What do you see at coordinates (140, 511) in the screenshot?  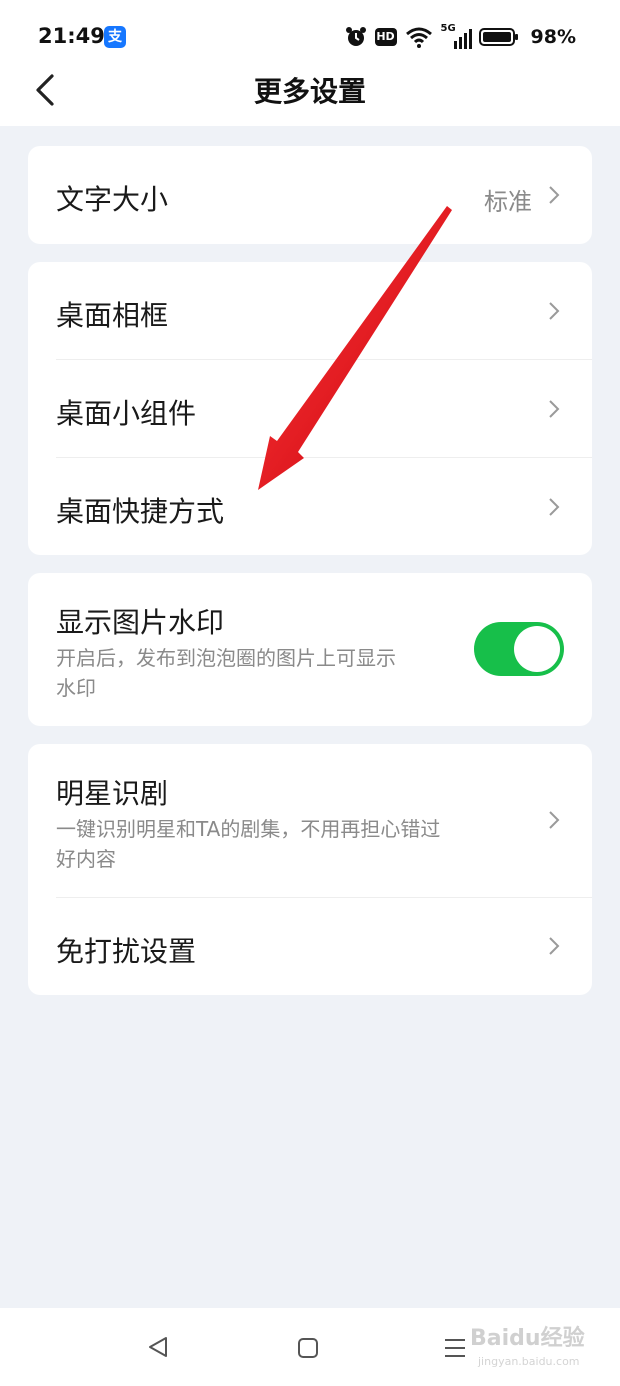 I see `desktop-shortcut-label: 桌面快捷方式` at bounding box center [140, 511].